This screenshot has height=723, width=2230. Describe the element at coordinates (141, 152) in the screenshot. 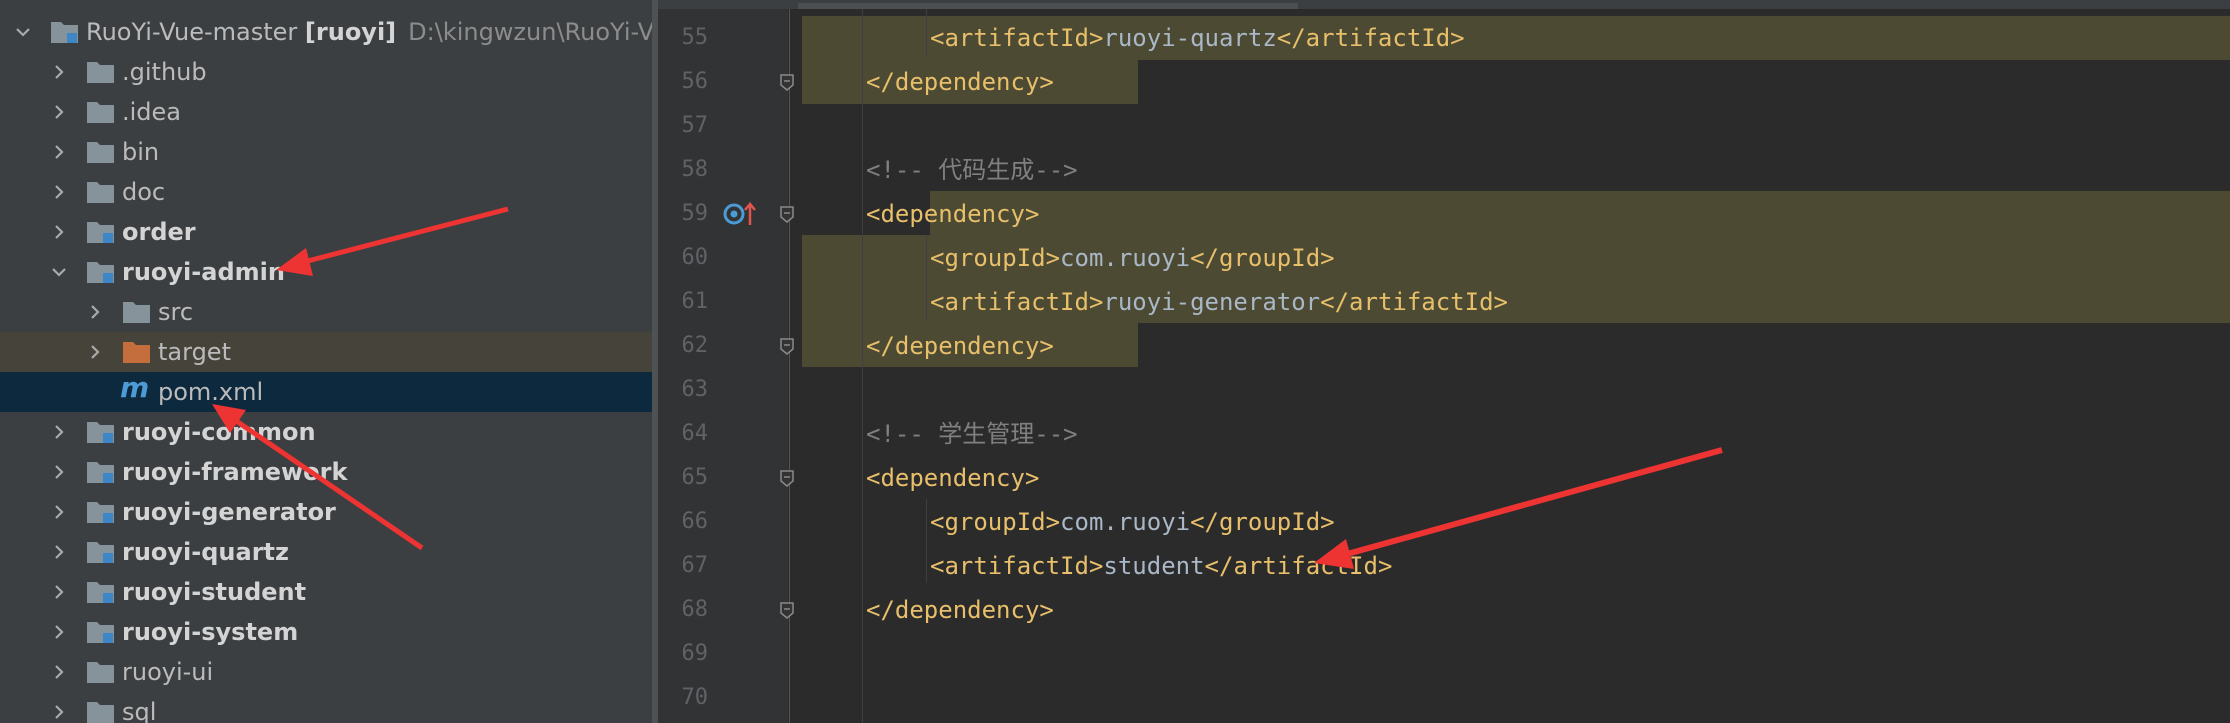

I see `tree-item-label: bin` at that location.